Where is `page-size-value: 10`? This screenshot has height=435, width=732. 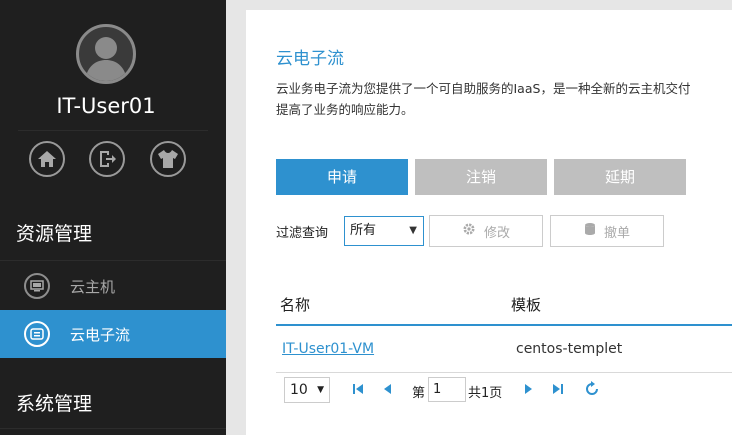 page-size-value: 10 is located at coordinates (299, 390).